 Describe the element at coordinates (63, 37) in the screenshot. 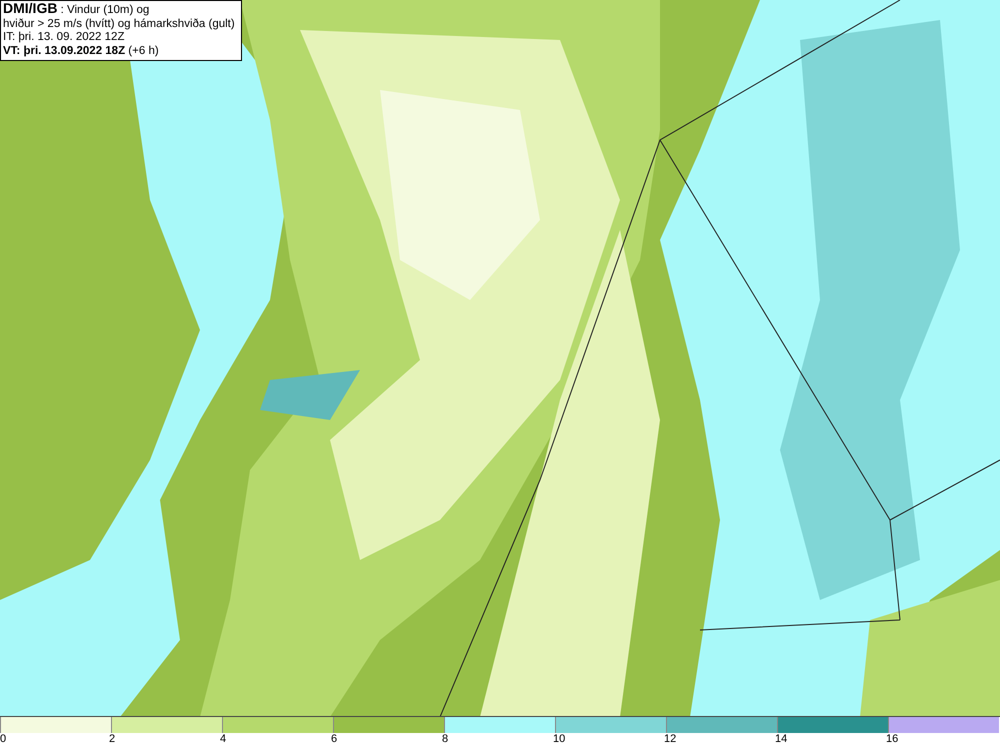

I see `issue-time: IT: þri. 13. 09. 2022 12Z` at that location.